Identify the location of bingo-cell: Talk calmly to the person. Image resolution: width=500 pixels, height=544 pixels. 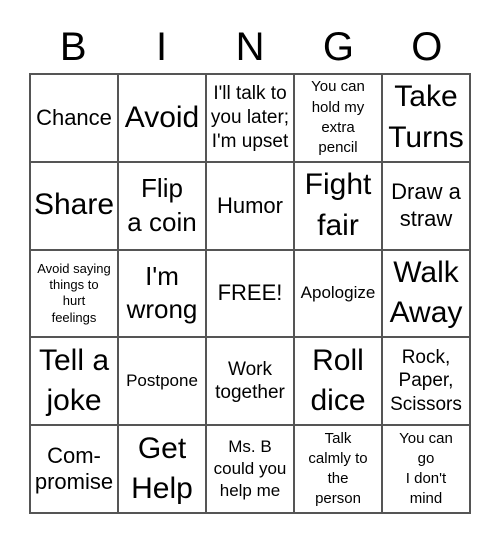
(338, 469).